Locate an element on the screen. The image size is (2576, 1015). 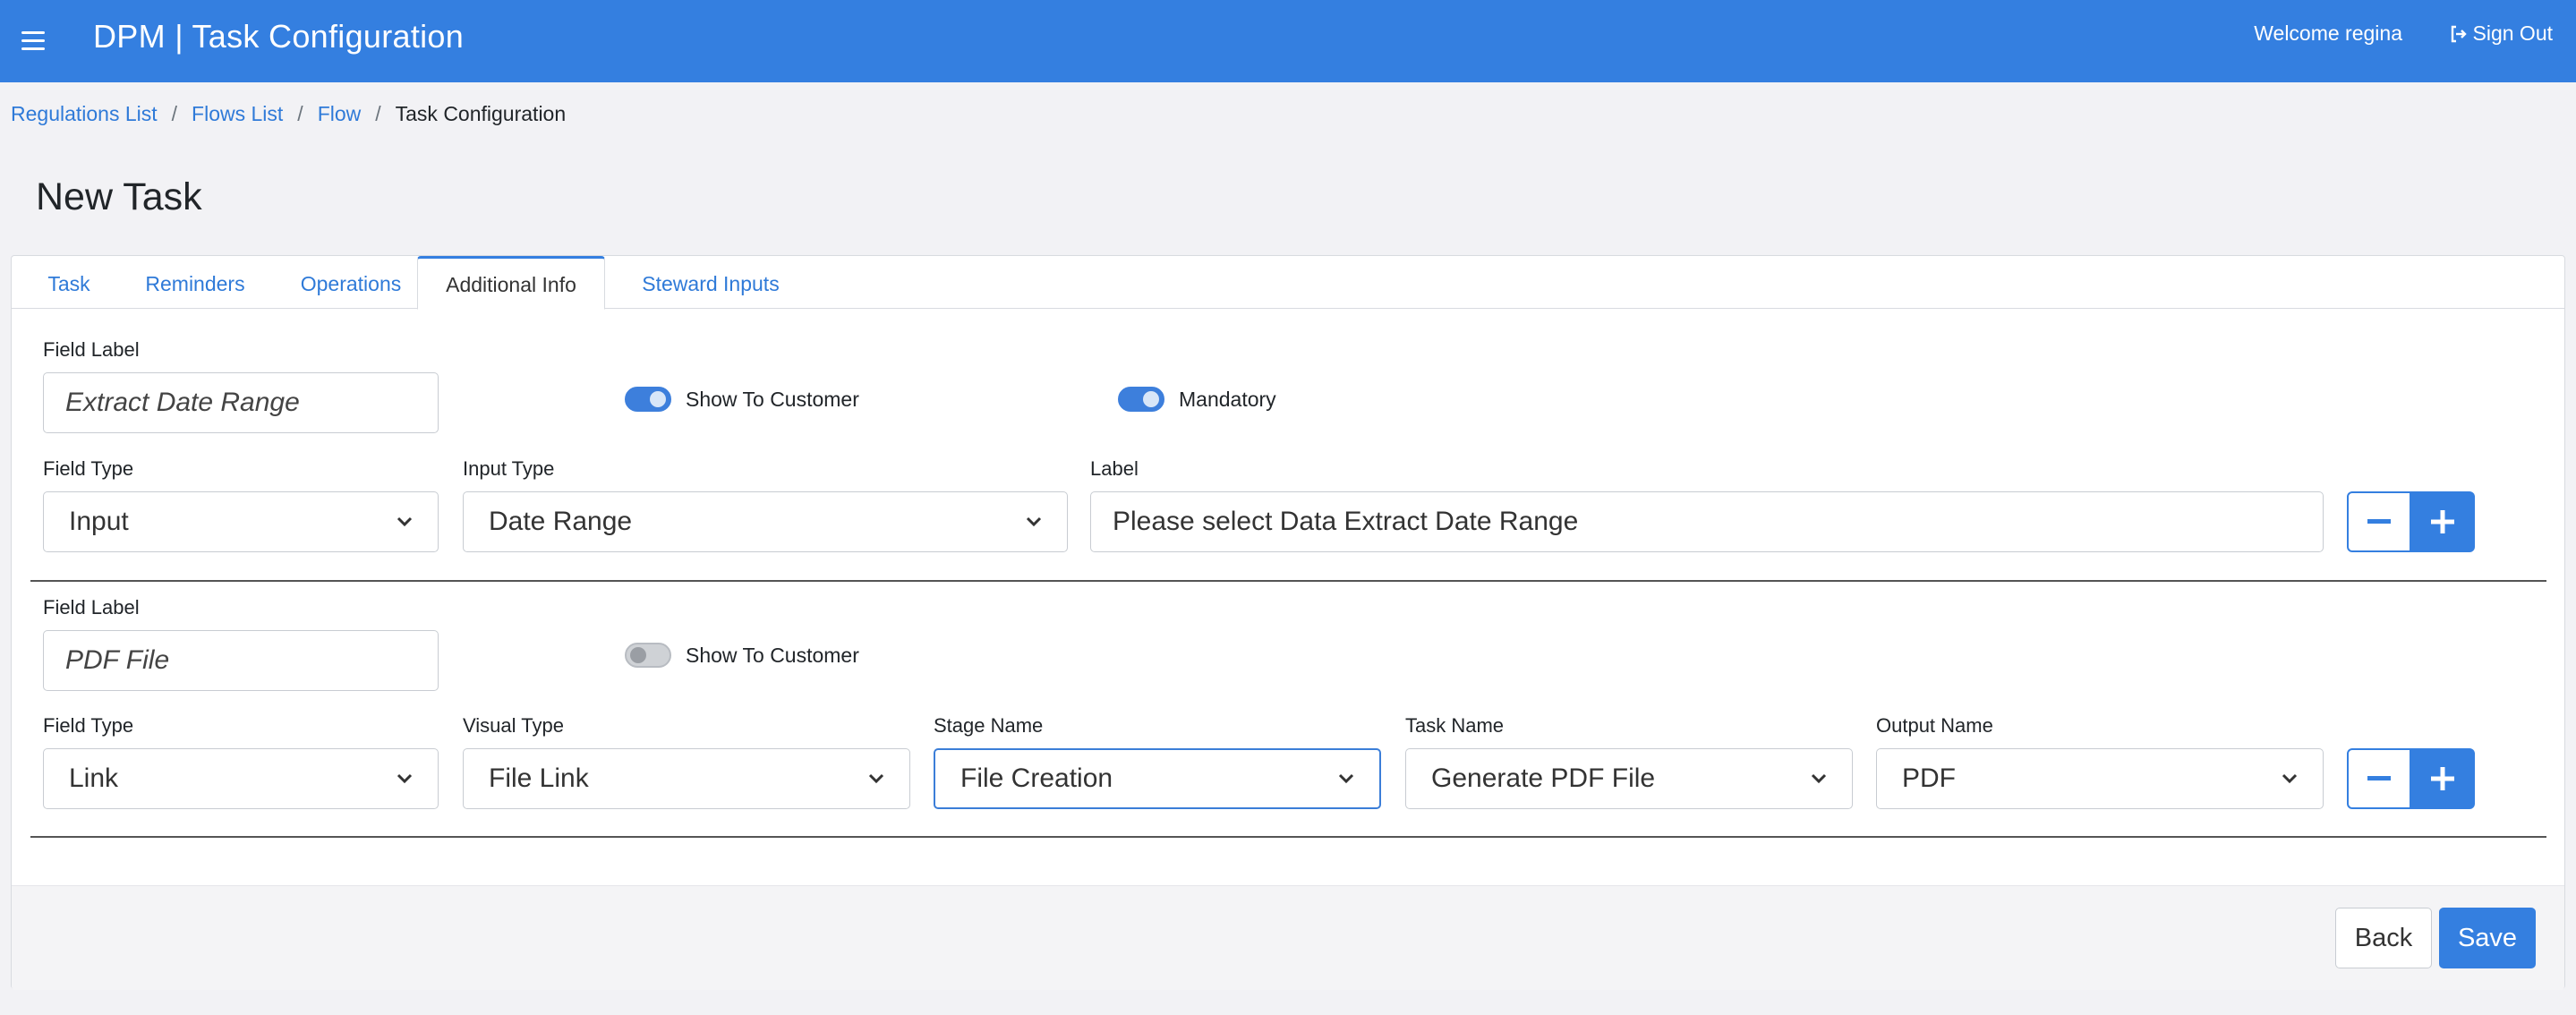
output-name-value: PDF is located at coordinates (1929, 778).